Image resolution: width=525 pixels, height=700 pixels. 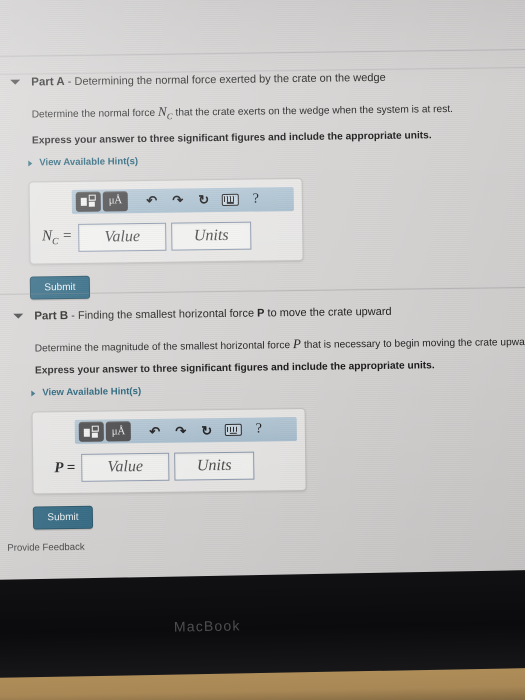 I want to click on part-a-submit-button: Submit, so click(x=60, y=287).